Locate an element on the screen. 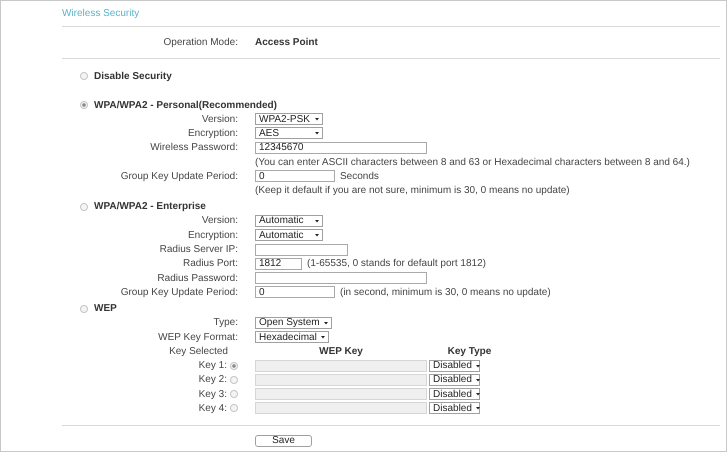 Image resolution: width=727 pixels, height=452 pixels. field-label: Wireless Password: is located at coordinates (193, 148).